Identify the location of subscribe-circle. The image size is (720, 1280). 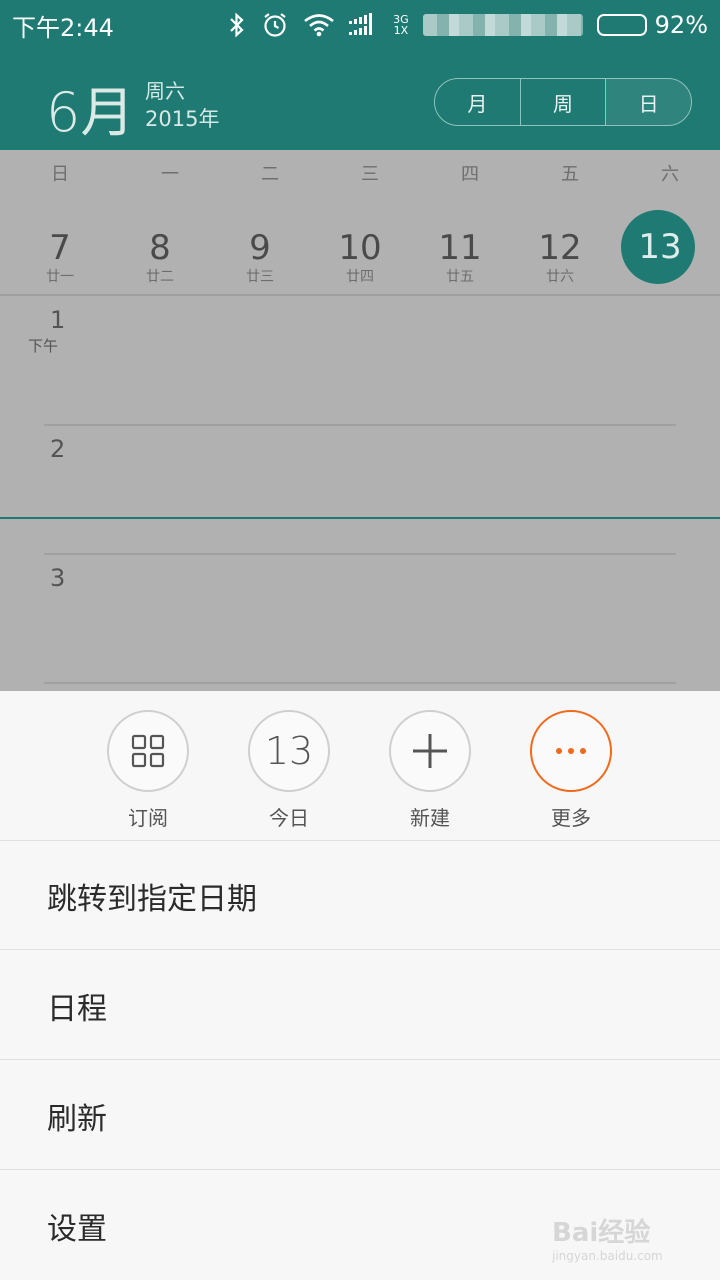
(148, 751).